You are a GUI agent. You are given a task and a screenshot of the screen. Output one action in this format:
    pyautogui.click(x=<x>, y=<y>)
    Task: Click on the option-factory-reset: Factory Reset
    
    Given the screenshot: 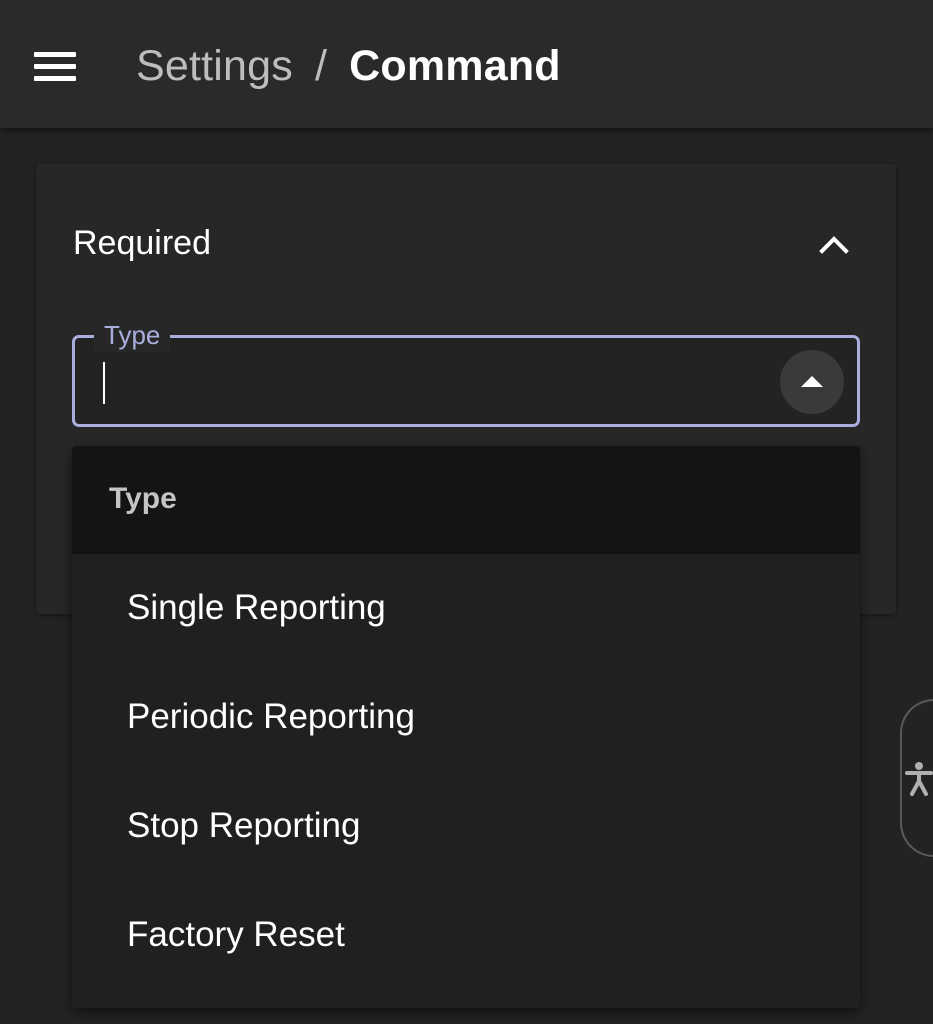 What is the action you would take?
    pyautogui.click(x=466, y=935)
    